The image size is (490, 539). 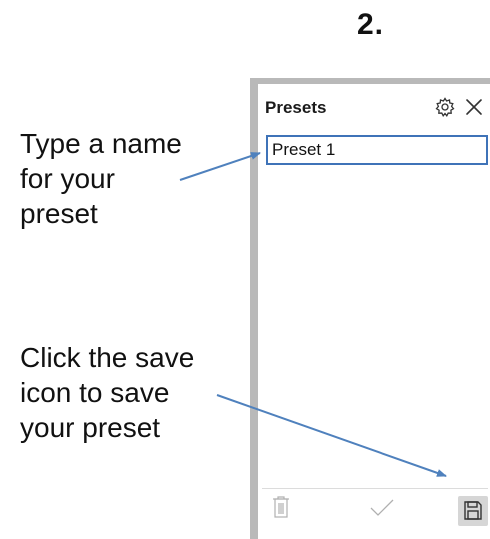 What do you see at coordinates (371, 24) in the screenshot?
I see `step-number: 2.` at bounding box center [371, 24].